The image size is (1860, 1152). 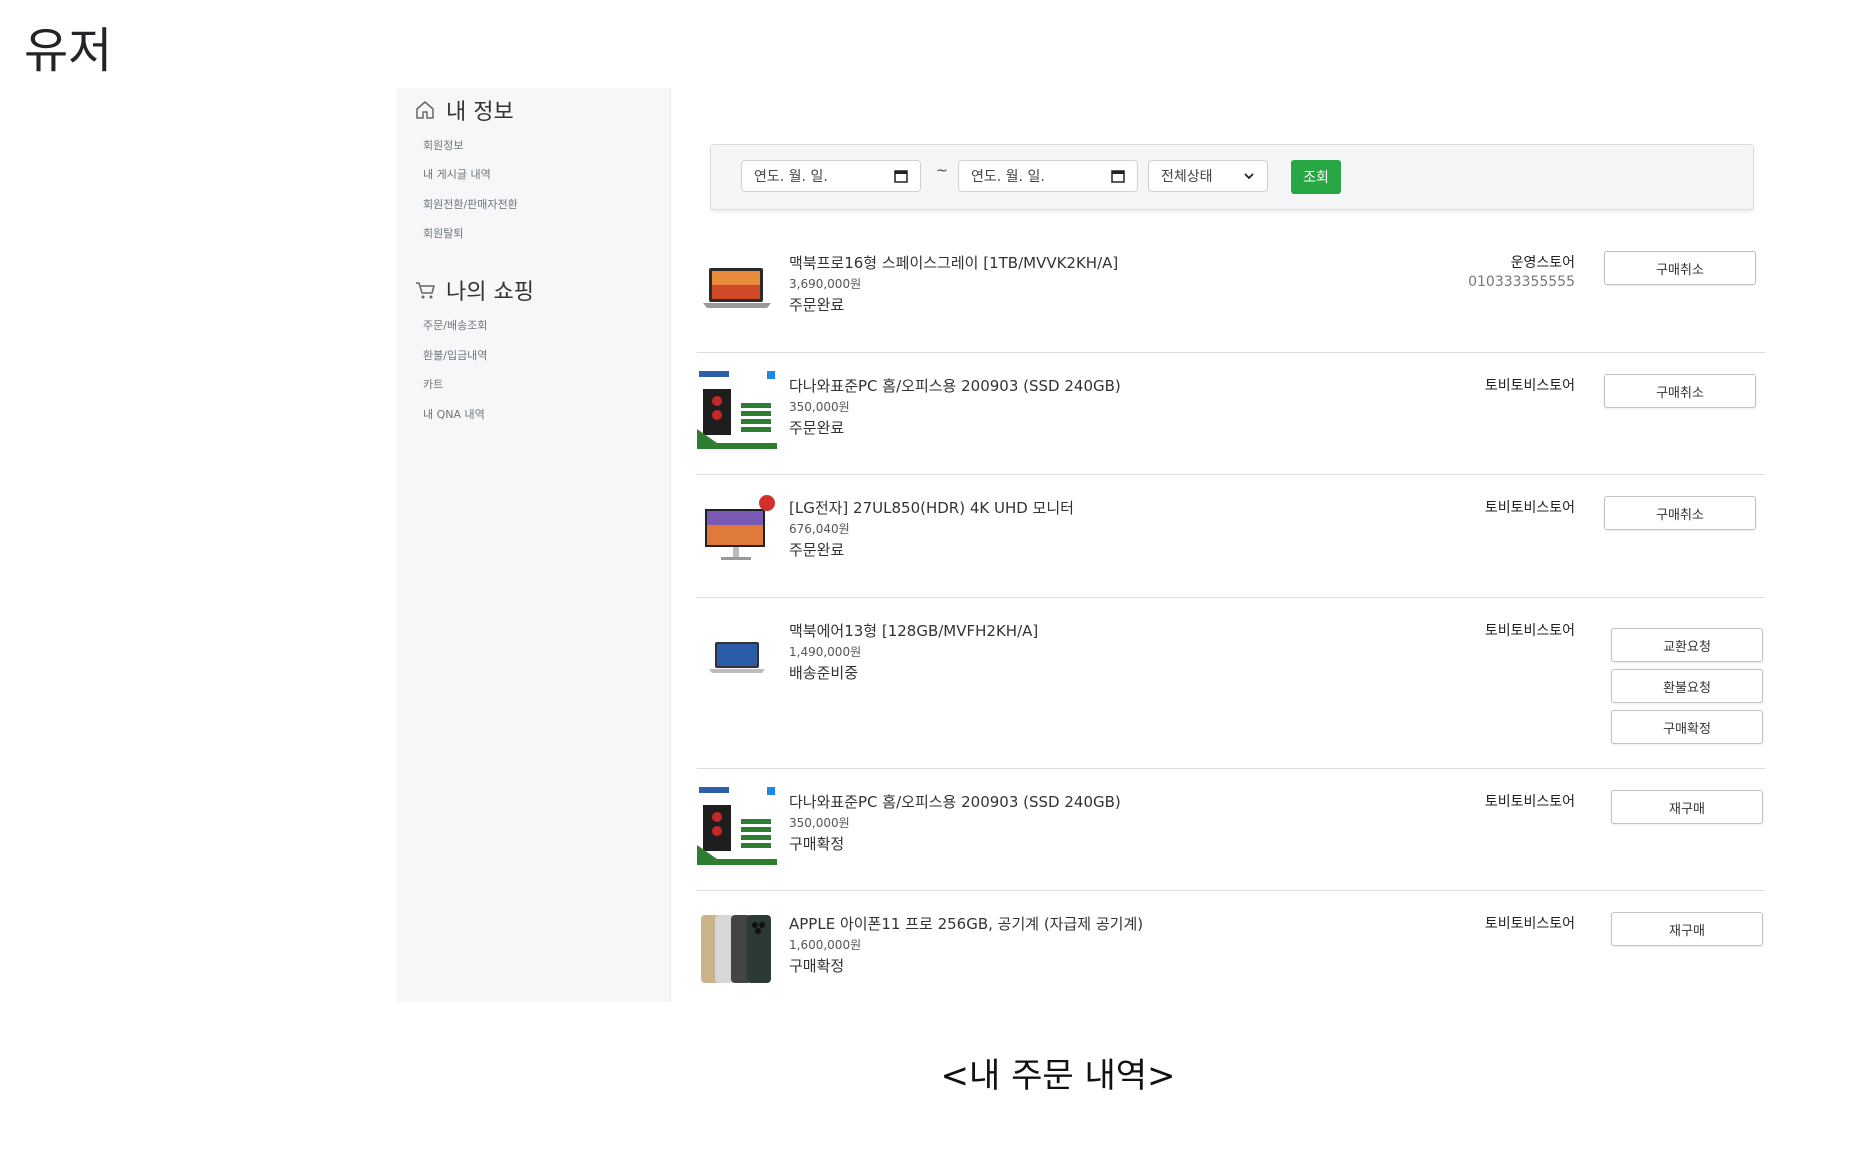 What do you see at coordinates (737, 286) in the screenshot?
I see `macbook-pro-image` at bounding box center [737, 286].